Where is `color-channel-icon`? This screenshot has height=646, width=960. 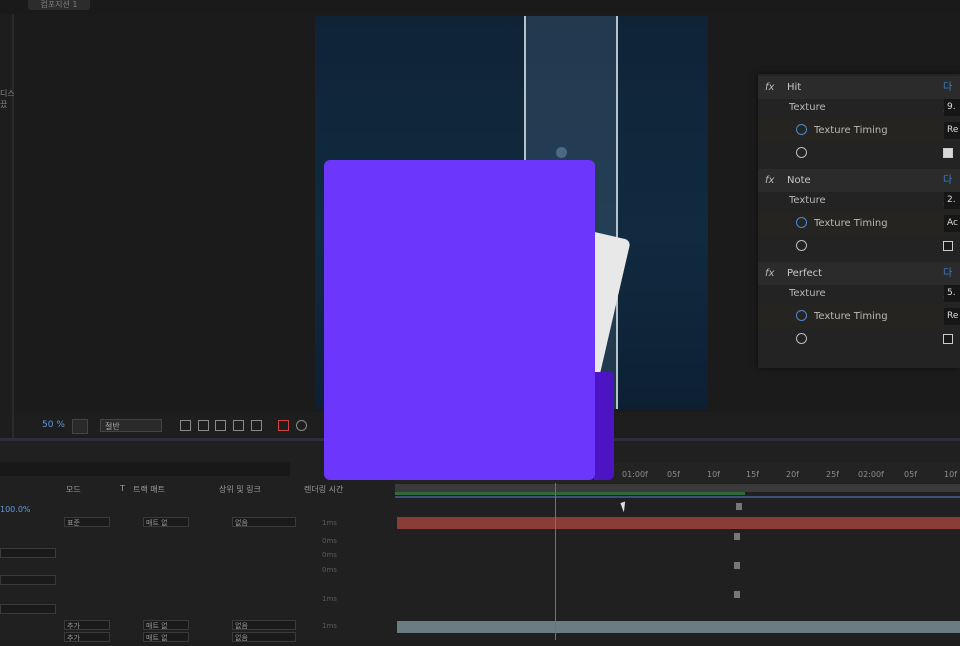
color-channel-icon is located at coordinates (283, 425).